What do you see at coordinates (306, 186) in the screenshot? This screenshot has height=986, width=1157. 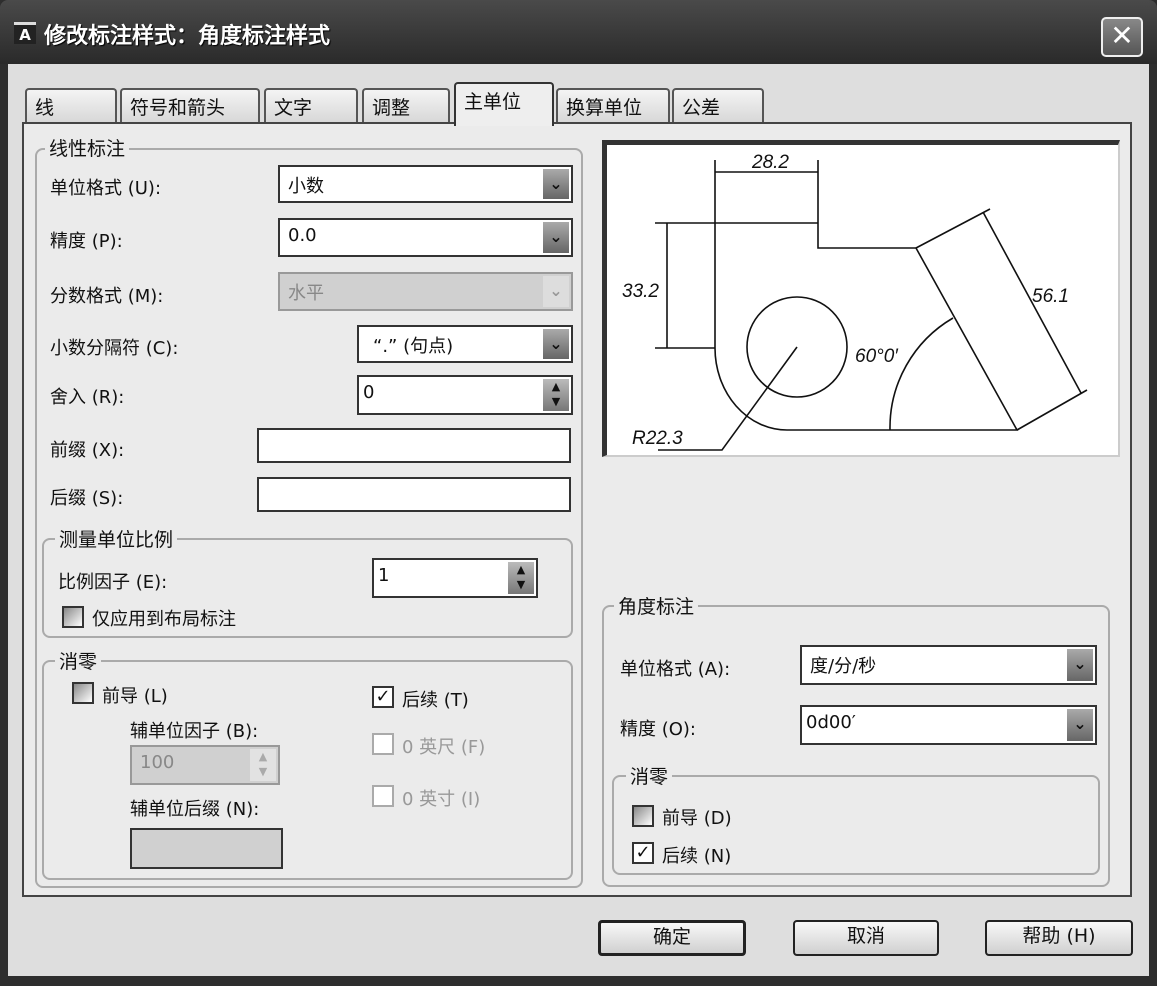 I see `unit-format-value: 小数` at bounding box center [306, 186].